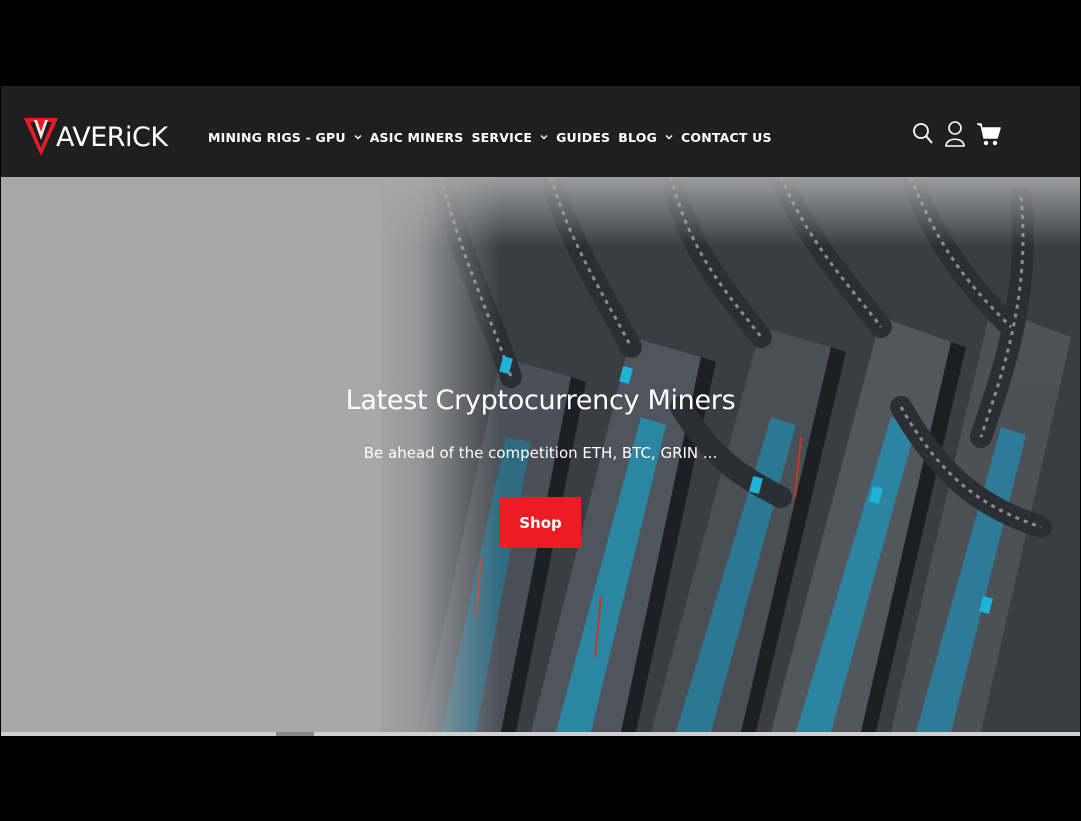  I want to click on nav-item-label: CONTACT US, so click(726, 137).